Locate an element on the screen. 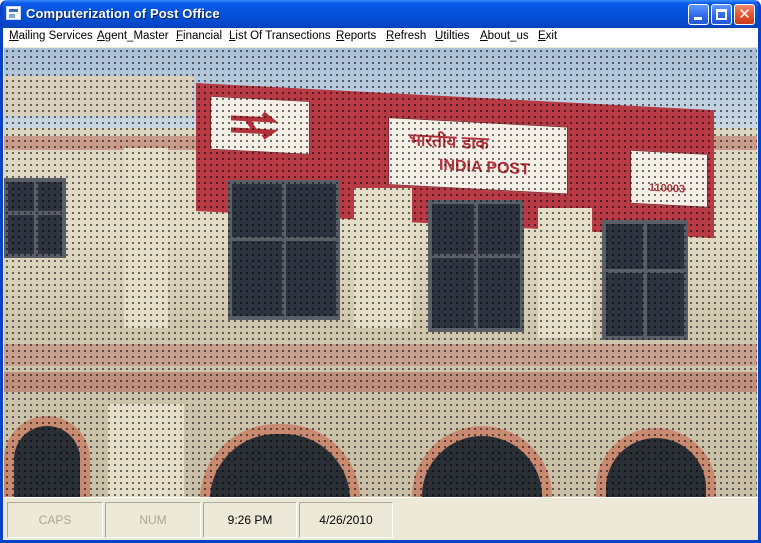 The width and height of the screenshot is (761, 543). photo-balcony-ledge is located at coordinates (380, 355).